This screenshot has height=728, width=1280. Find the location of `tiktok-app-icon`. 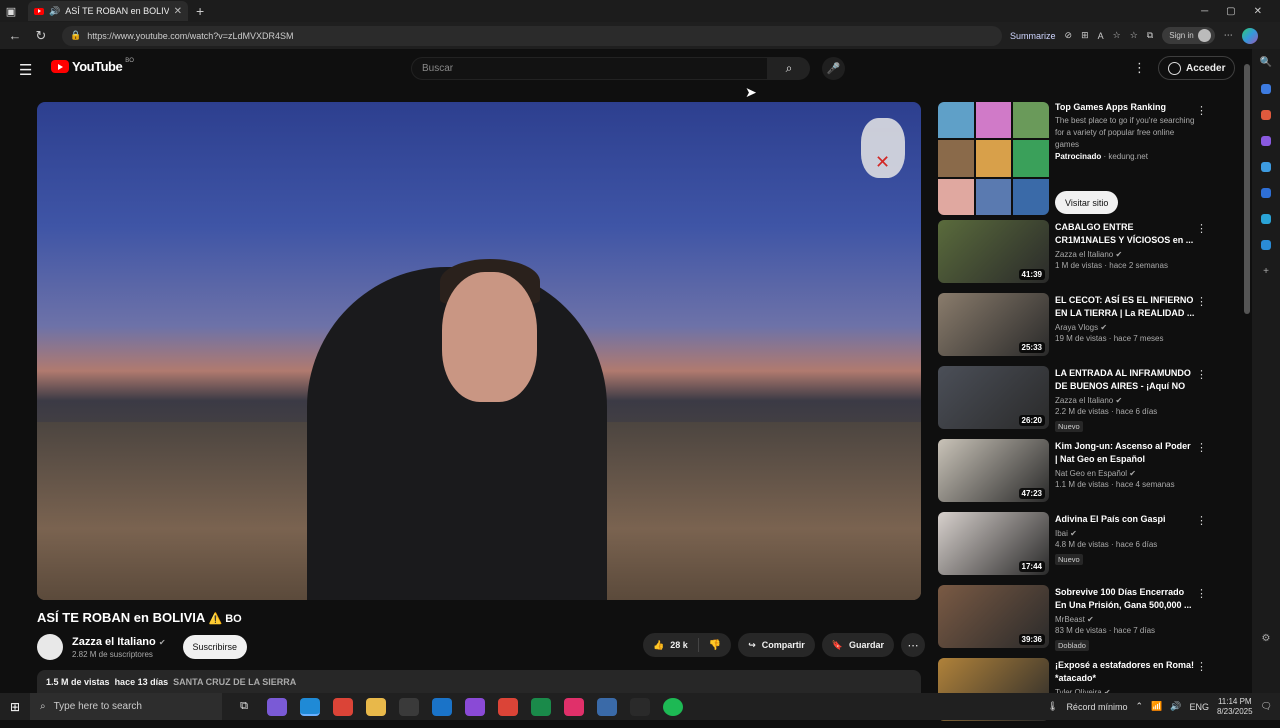

tiktok-app-icon is located at coordinates (574, 706).